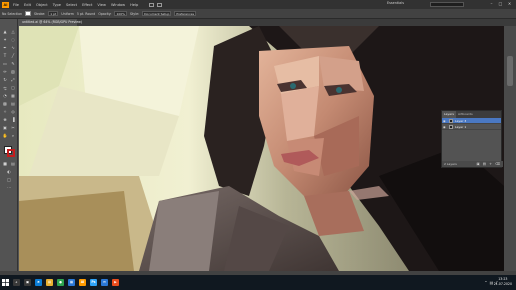  What do you see at coordinates (38, 282) in the screenshot?
I see `taskbar-app-edge: e` at bounding box center [38, 282].